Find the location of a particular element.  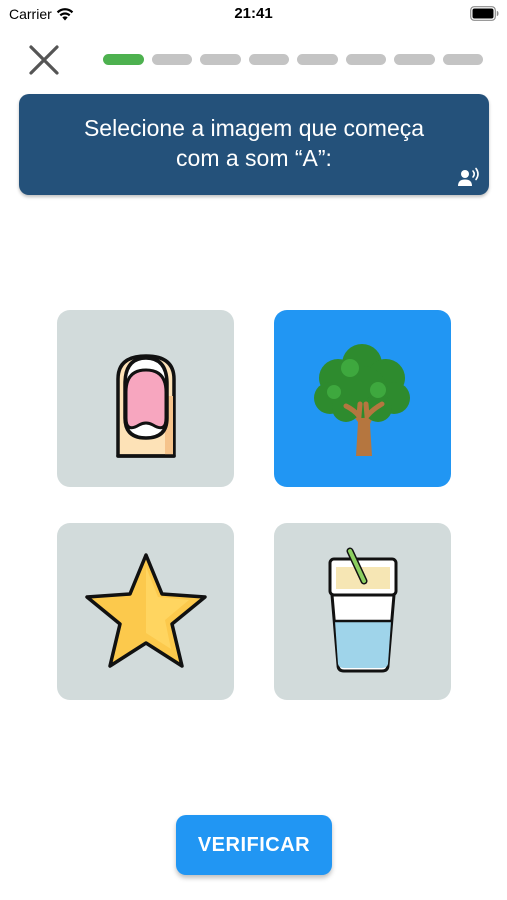

status-bar: Carrier 21:41 is located at coordinates (253, 14).